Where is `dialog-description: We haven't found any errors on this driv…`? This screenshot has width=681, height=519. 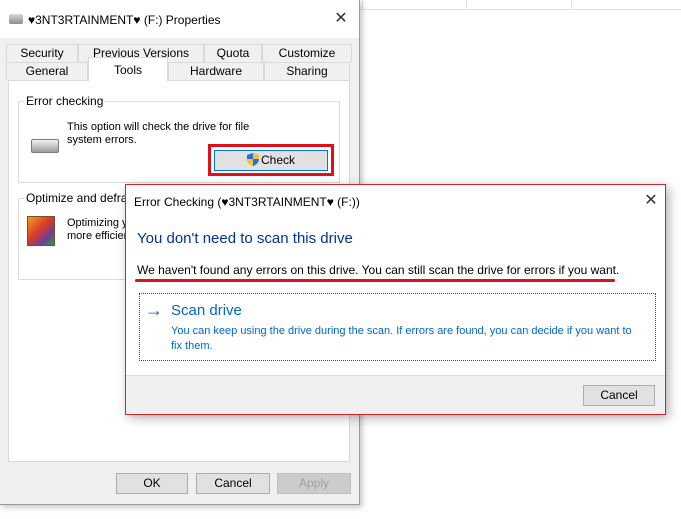
dialog-description: We haven't found any errors on this driv… is located at coordinates (378, 270).